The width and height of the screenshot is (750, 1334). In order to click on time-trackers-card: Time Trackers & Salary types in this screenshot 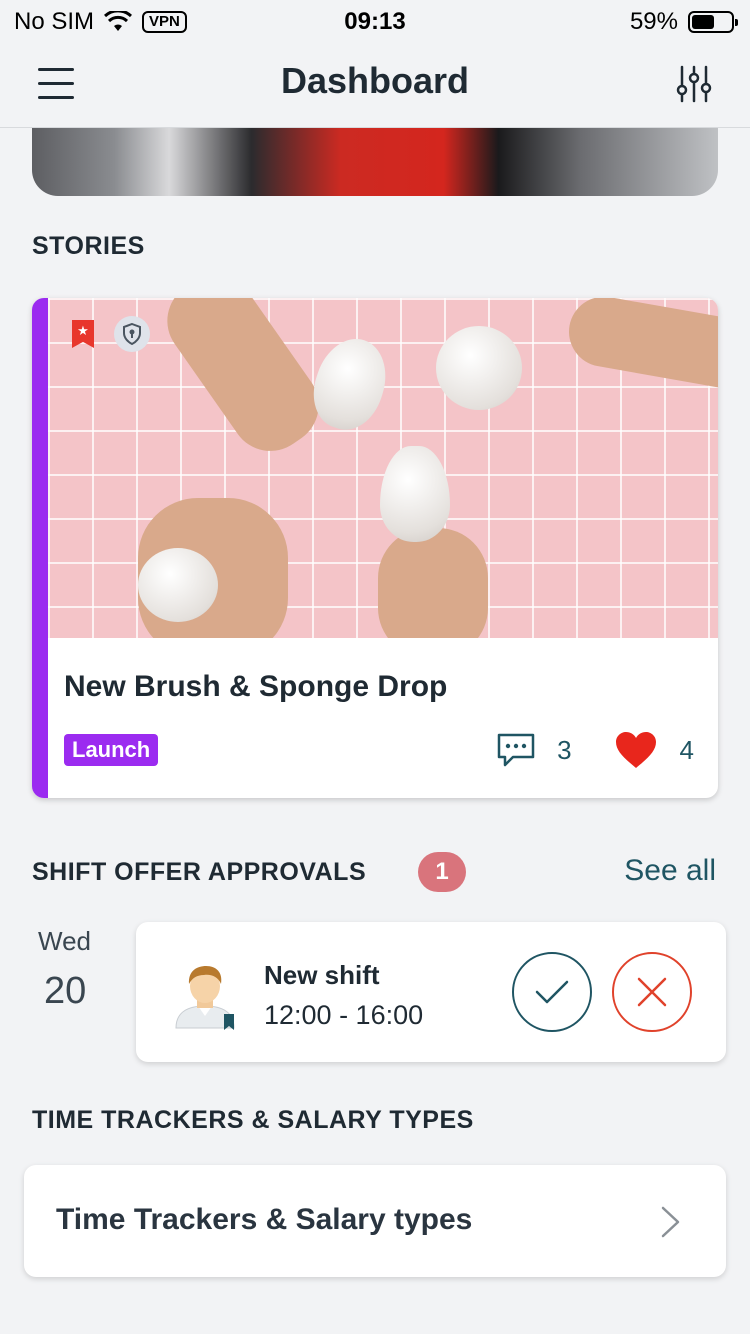, I will do `click(375, 1221)`.